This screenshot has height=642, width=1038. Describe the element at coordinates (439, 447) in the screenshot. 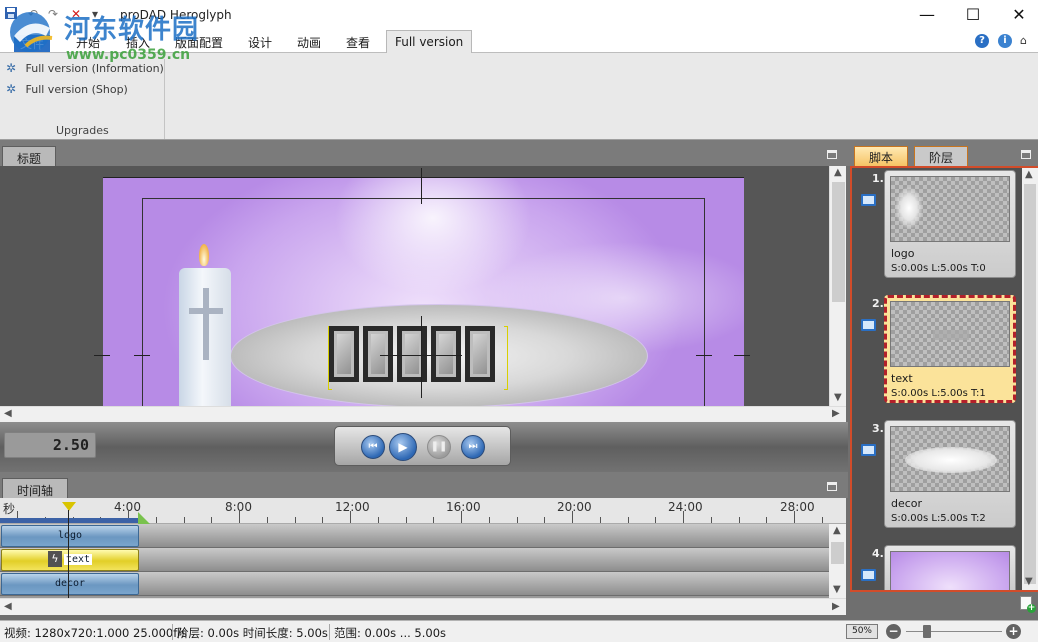

I see `pause-icon: ❚❚` at that location.